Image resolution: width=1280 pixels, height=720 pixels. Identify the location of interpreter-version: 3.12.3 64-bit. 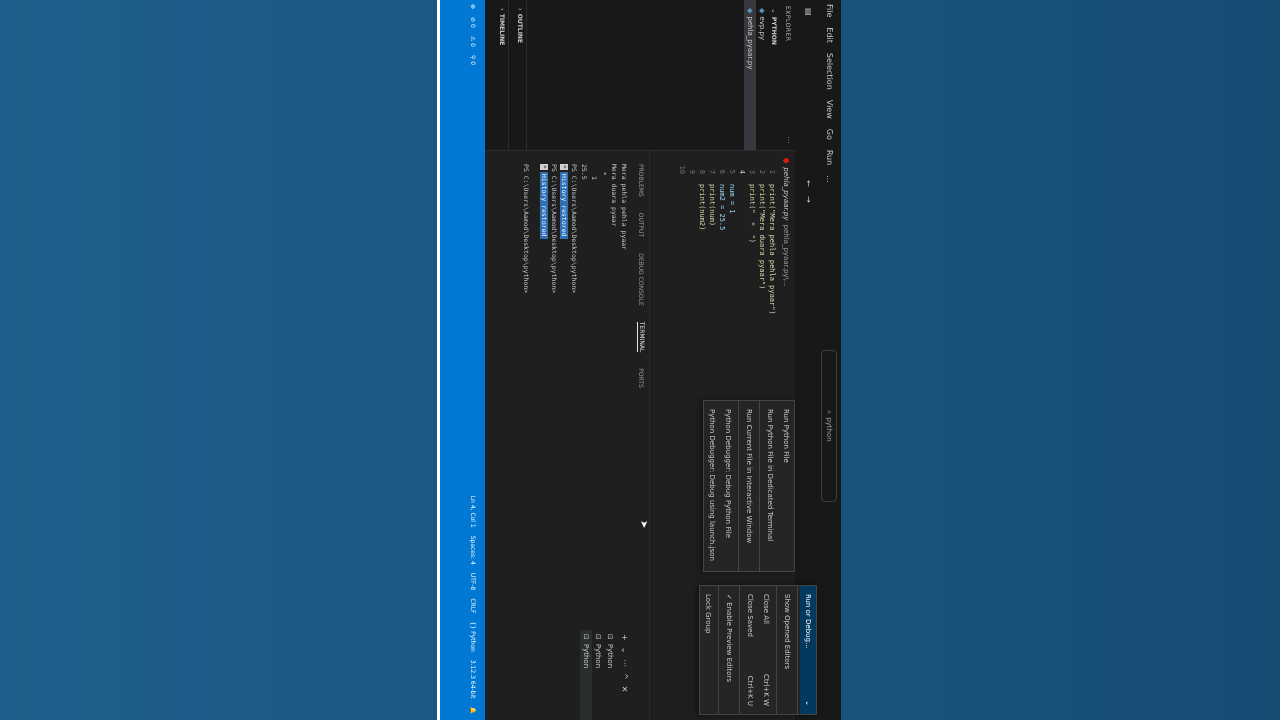
(473, 679).